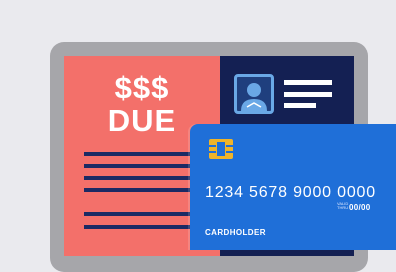 The image size is (396, 272). Describe the element at coordinates (221, 149) in the screenshot. I see `card-chip-icon` at that location.